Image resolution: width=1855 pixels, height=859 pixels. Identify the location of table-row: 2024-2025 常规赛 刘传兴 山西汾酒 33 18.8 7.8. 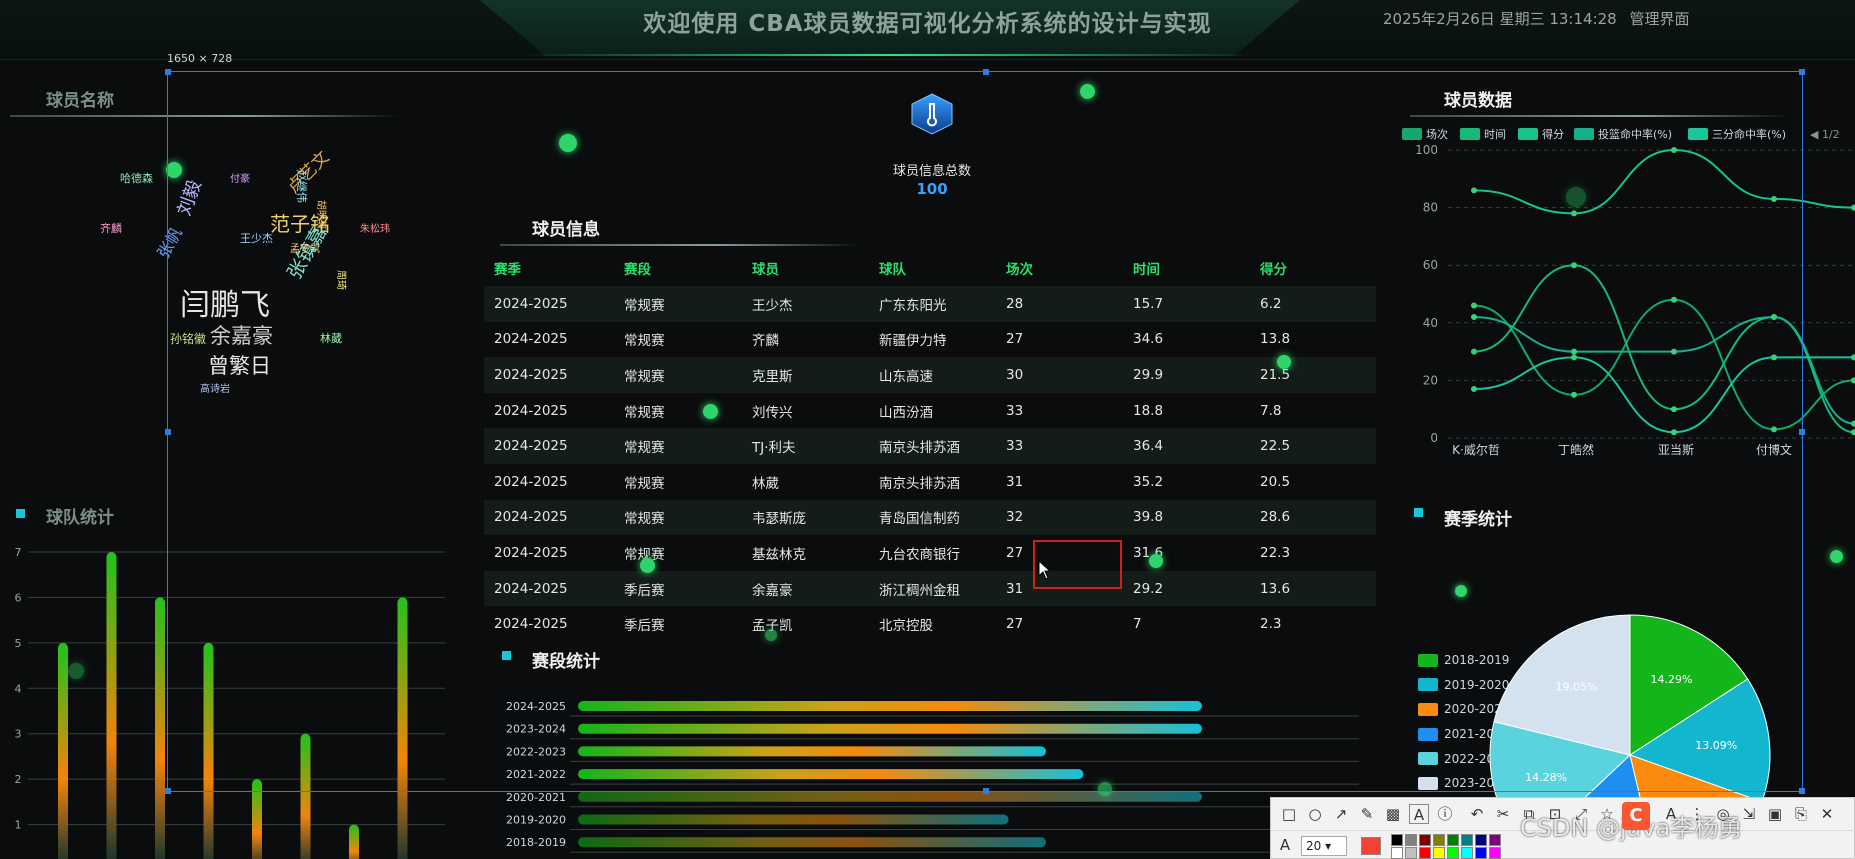
(930, 411).